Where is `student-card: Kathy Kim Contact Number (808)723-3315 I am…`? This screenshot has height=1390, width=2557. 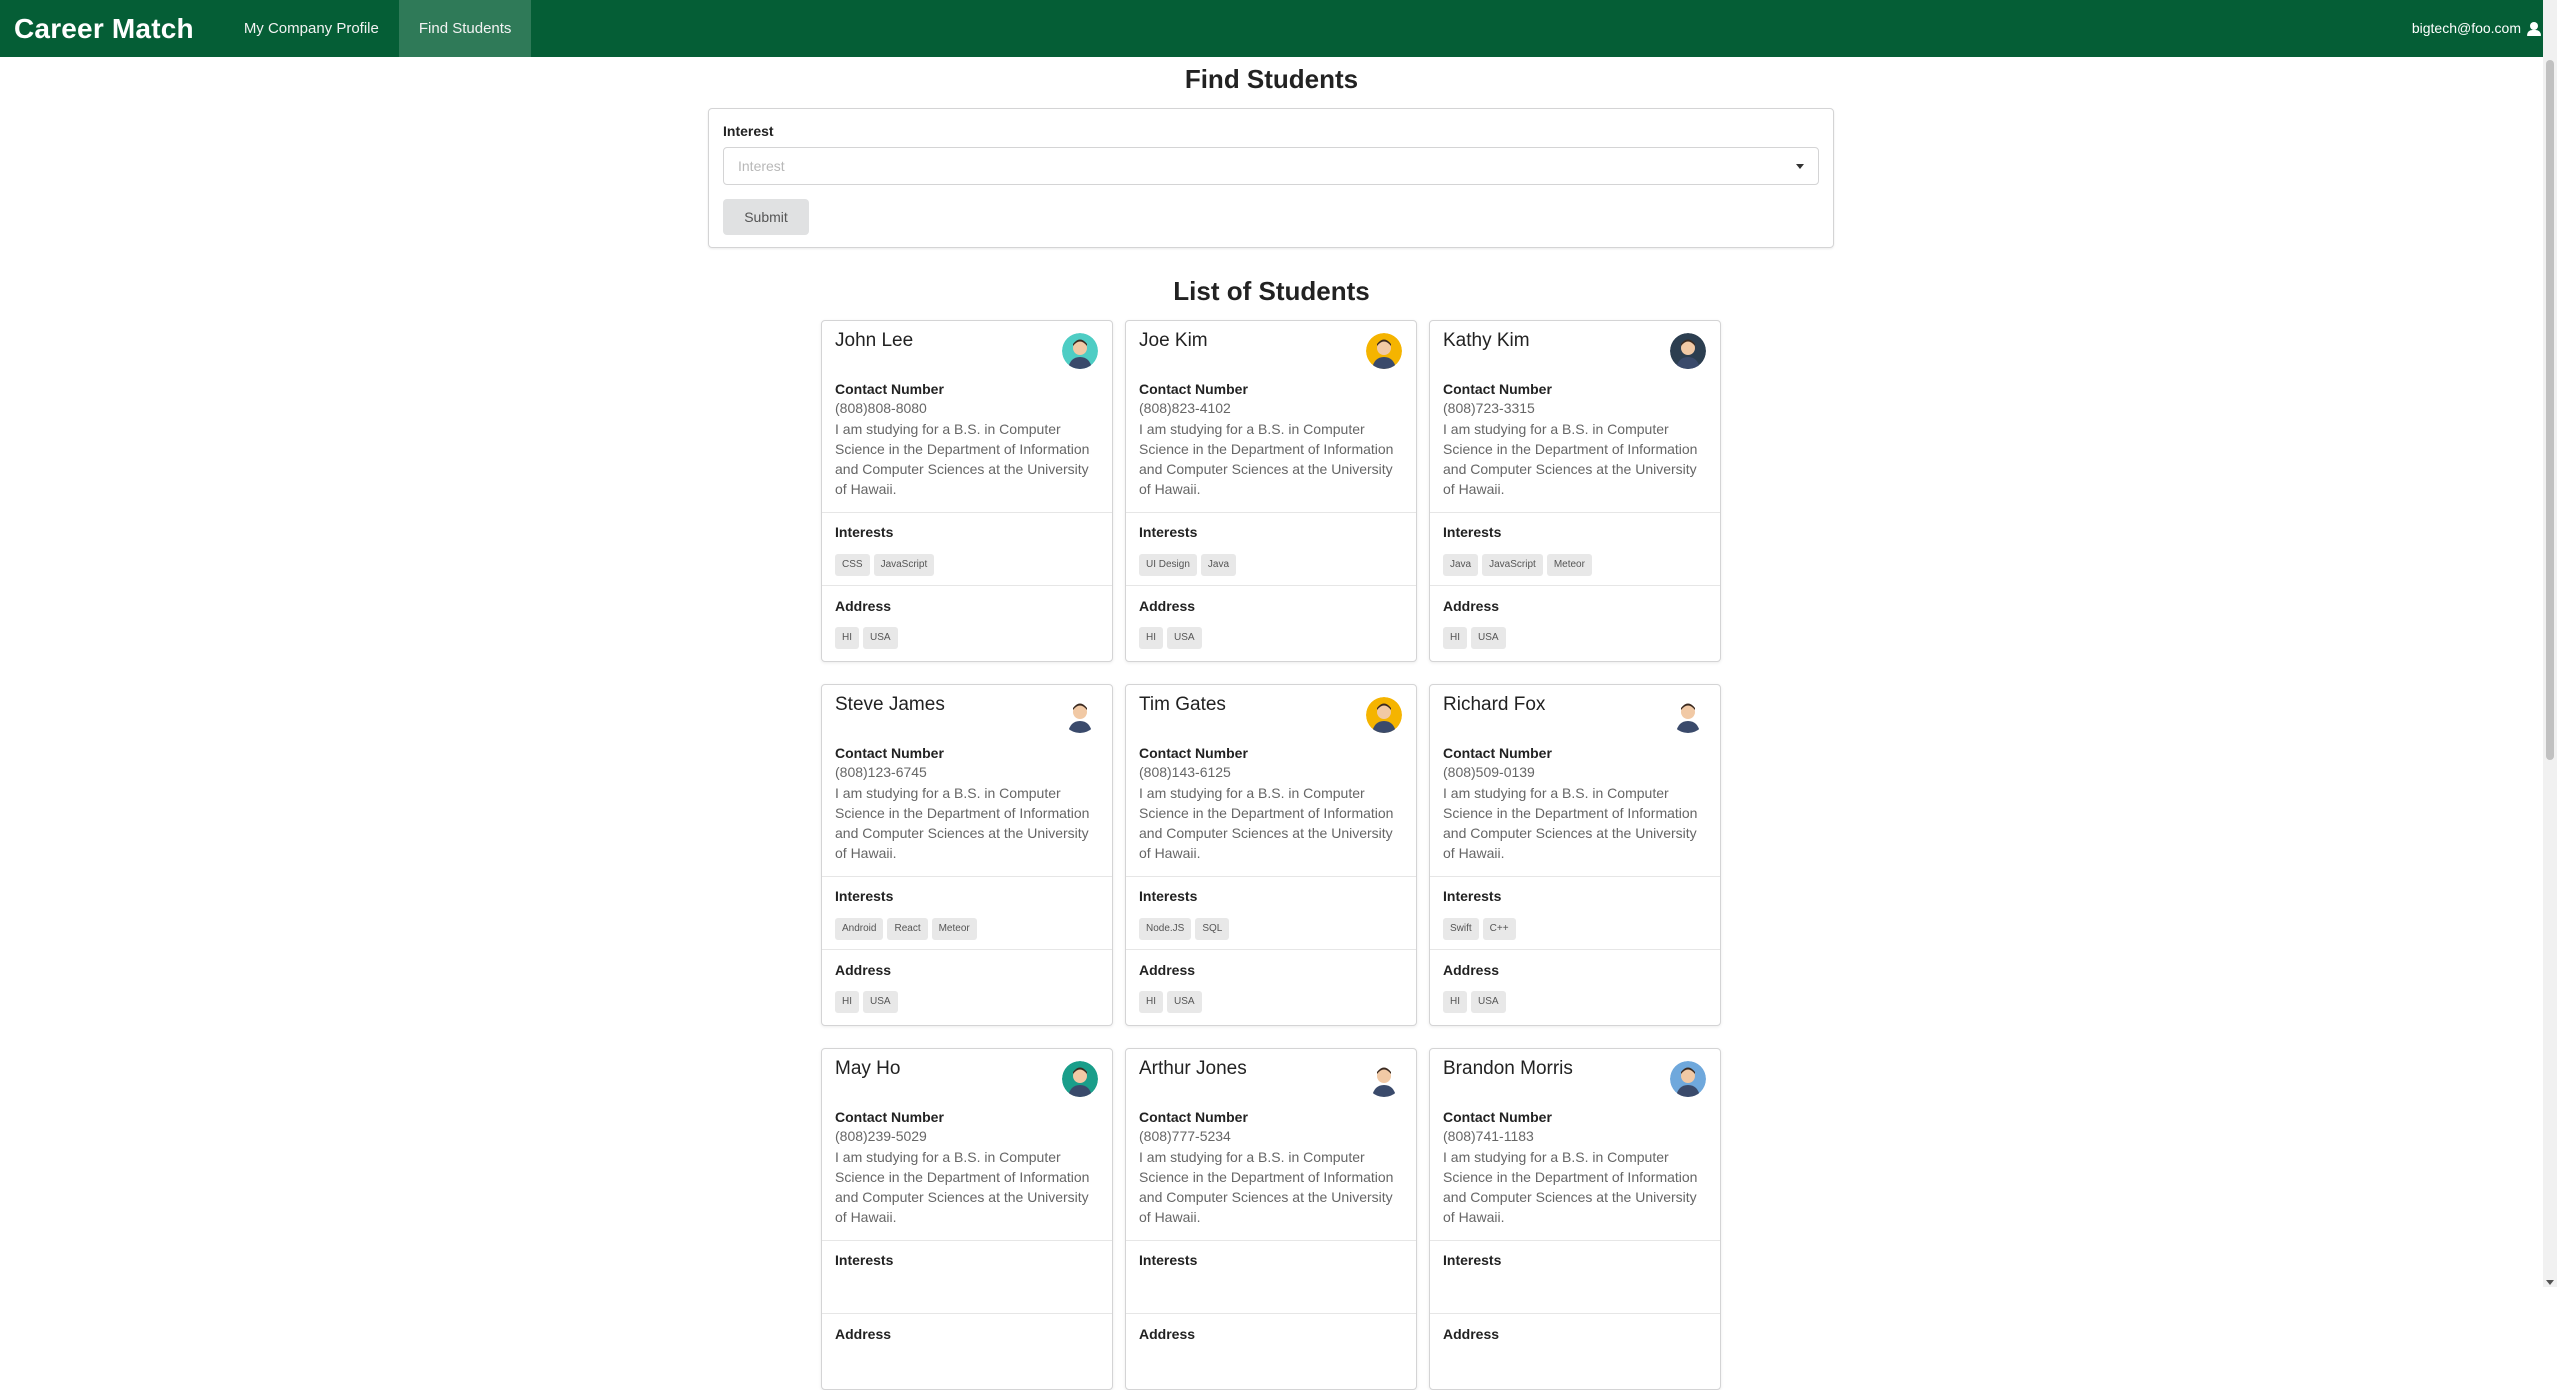
student-card: Kathy Kim Contact Number (808)723-3315 I am… is located at coordinates (1575, 491).